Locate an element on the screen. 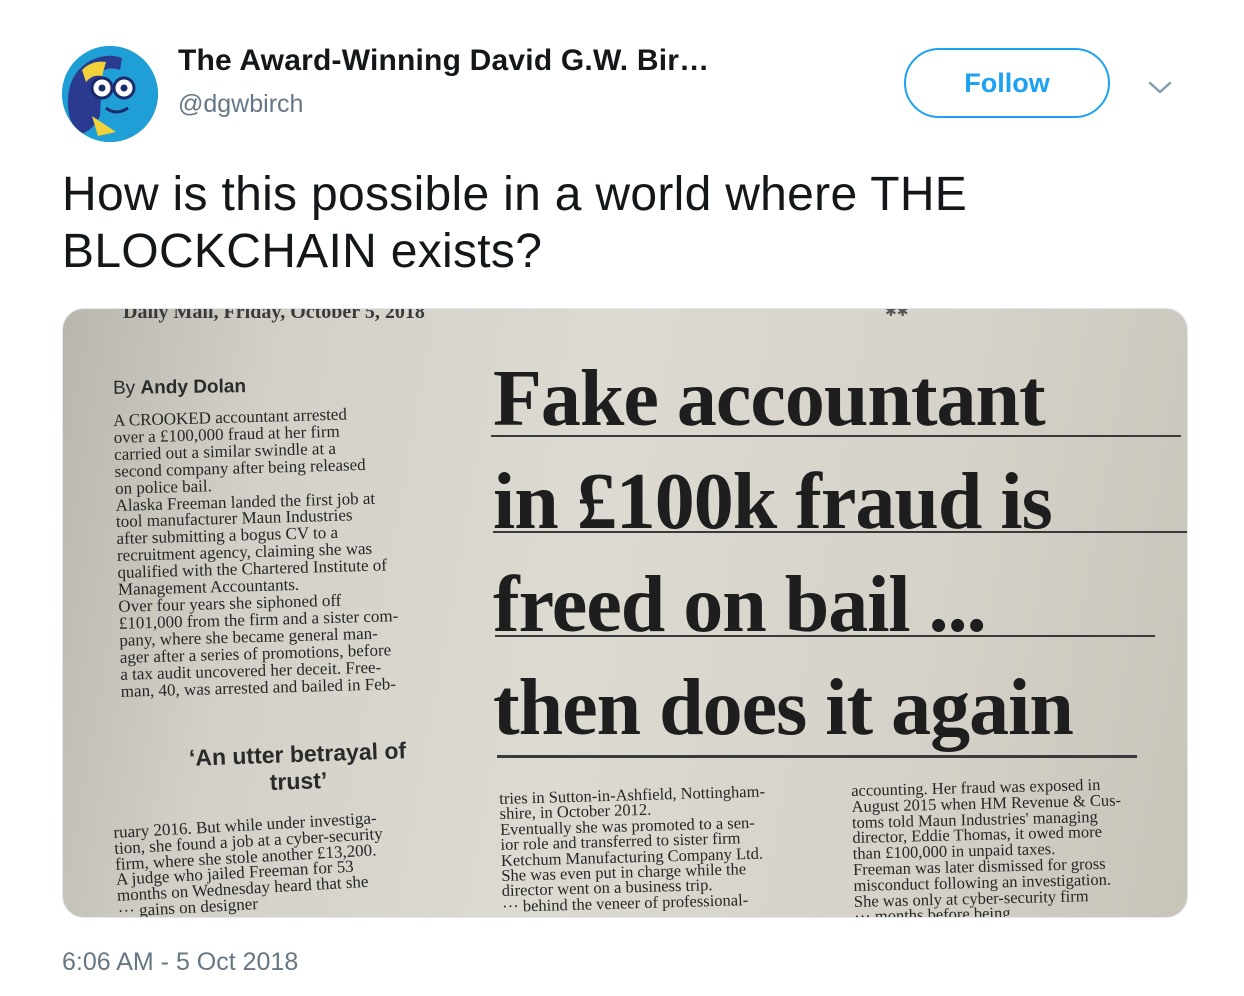 This screenshot has height=996, width=1244. user-handle: @dgwbirch is located at coordinates (240, 104).